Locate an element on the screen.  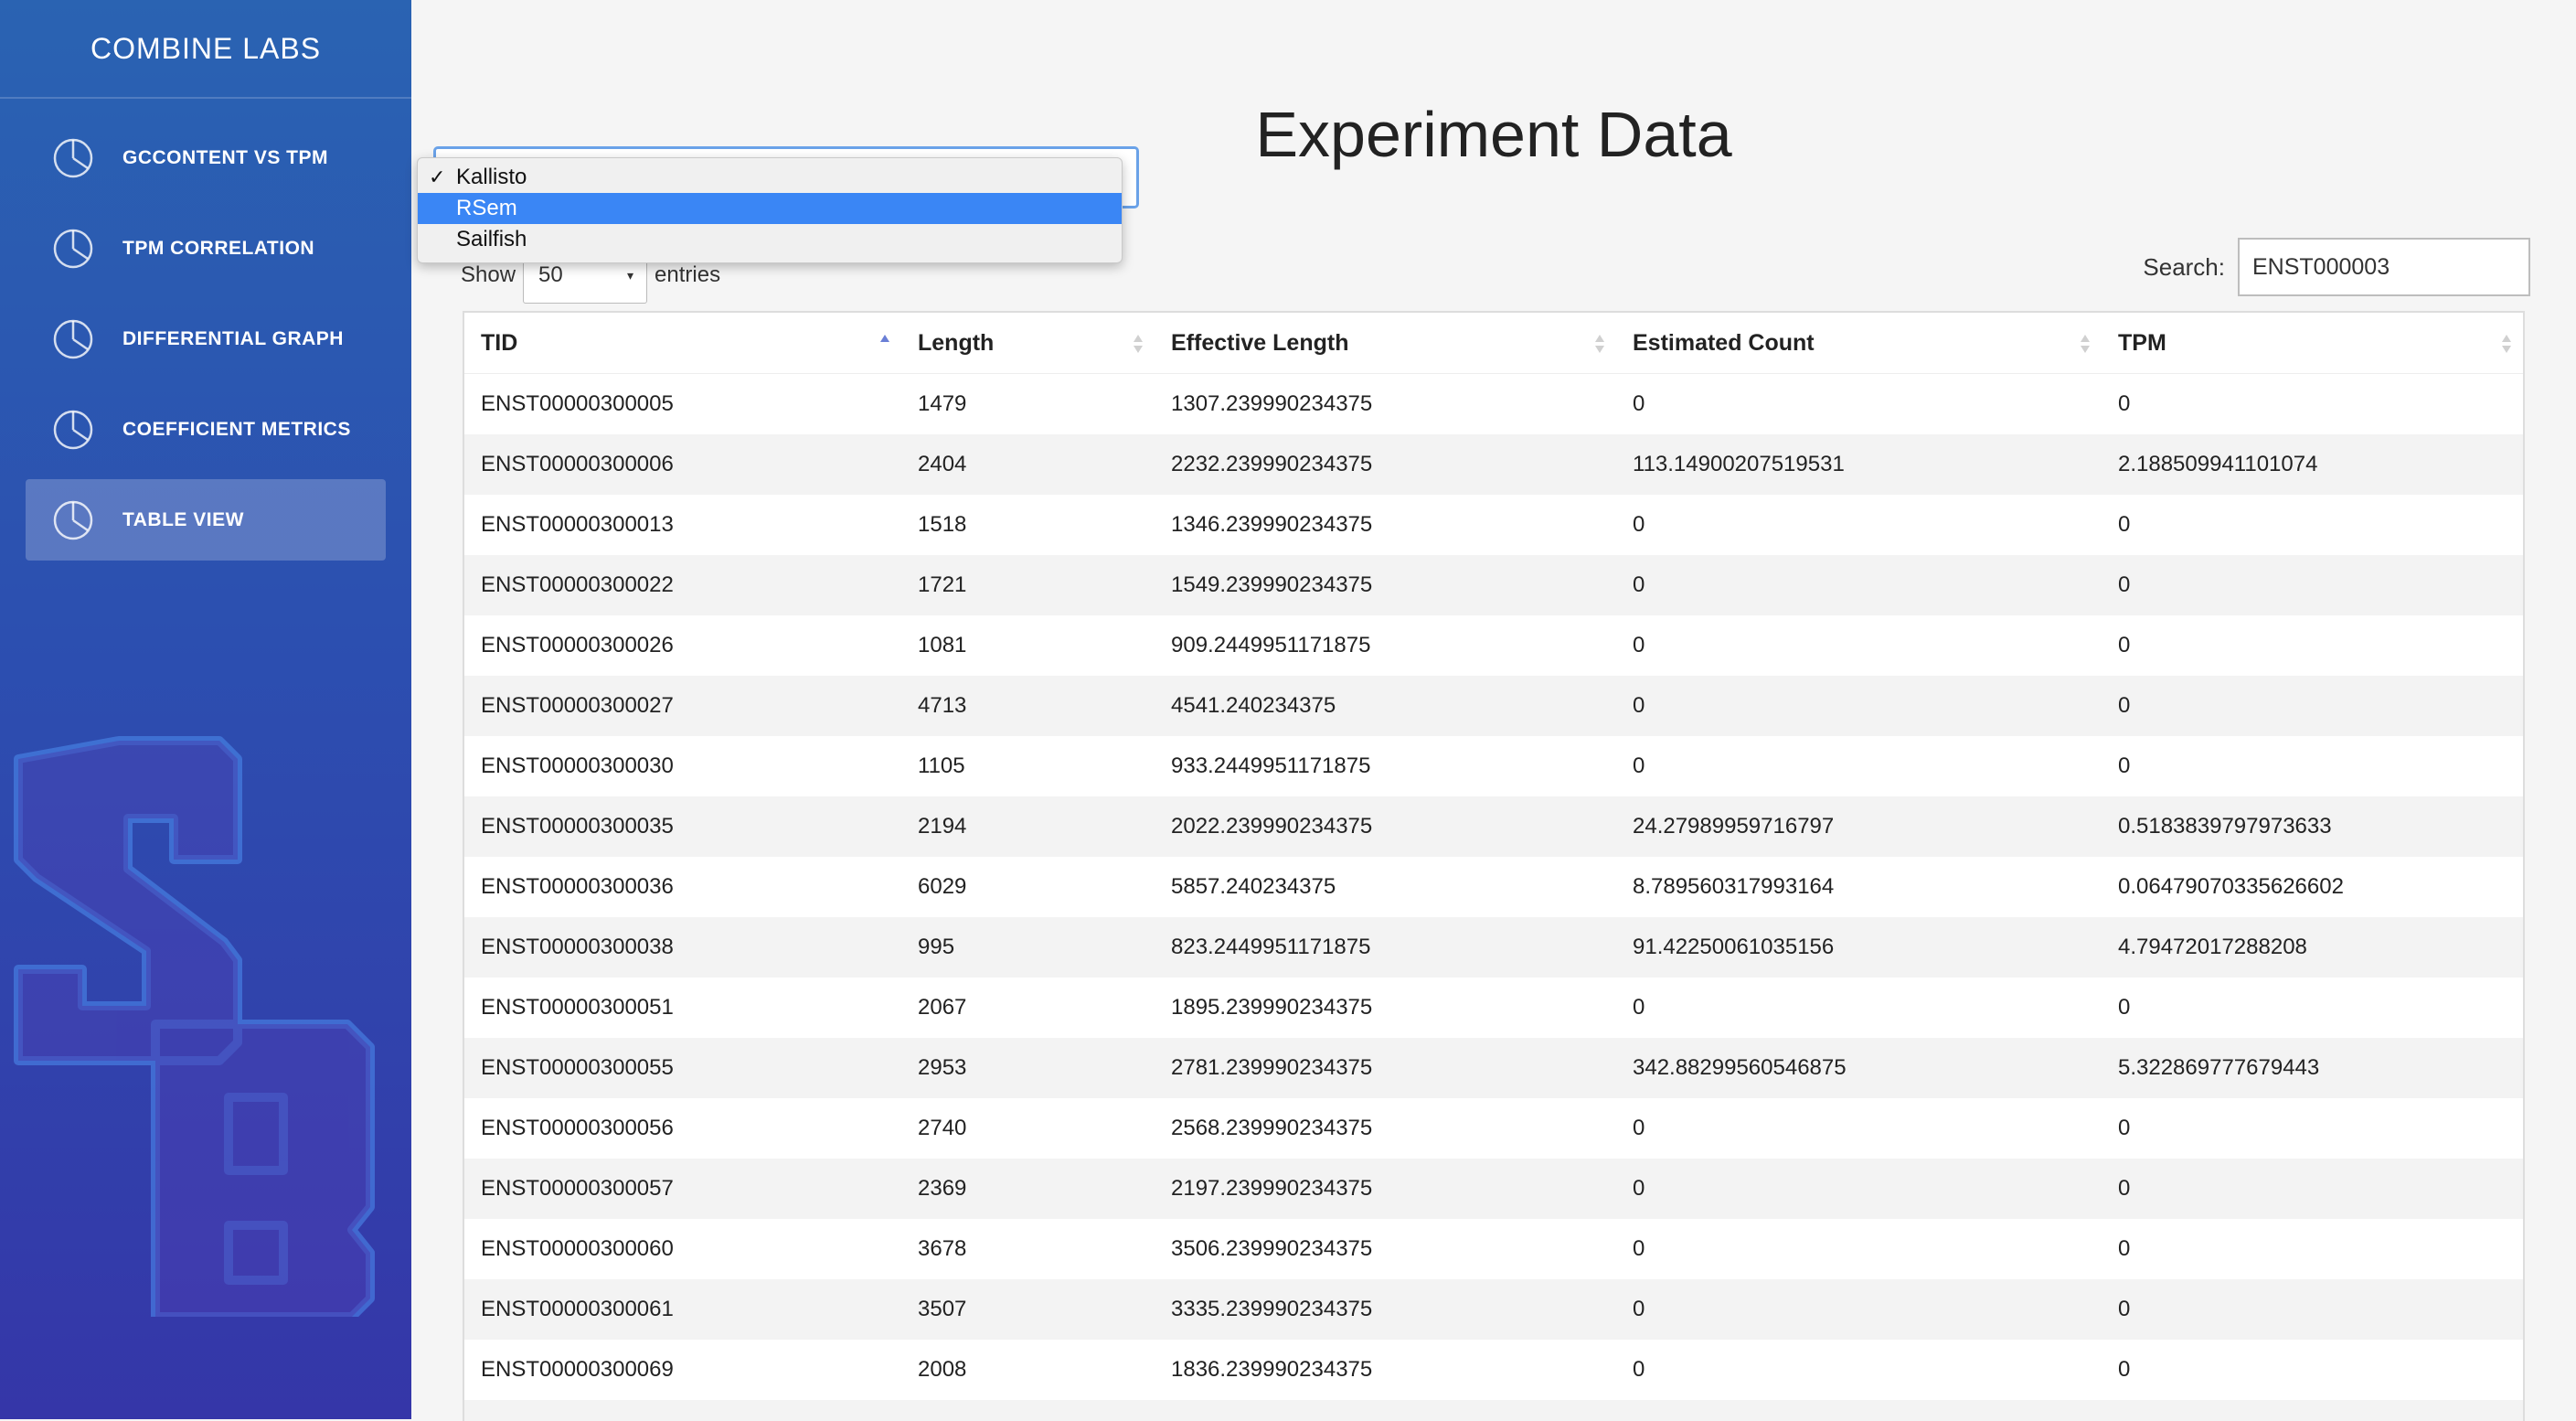
brand-title: COMBINE LABS is located at coordinates (205, 49).